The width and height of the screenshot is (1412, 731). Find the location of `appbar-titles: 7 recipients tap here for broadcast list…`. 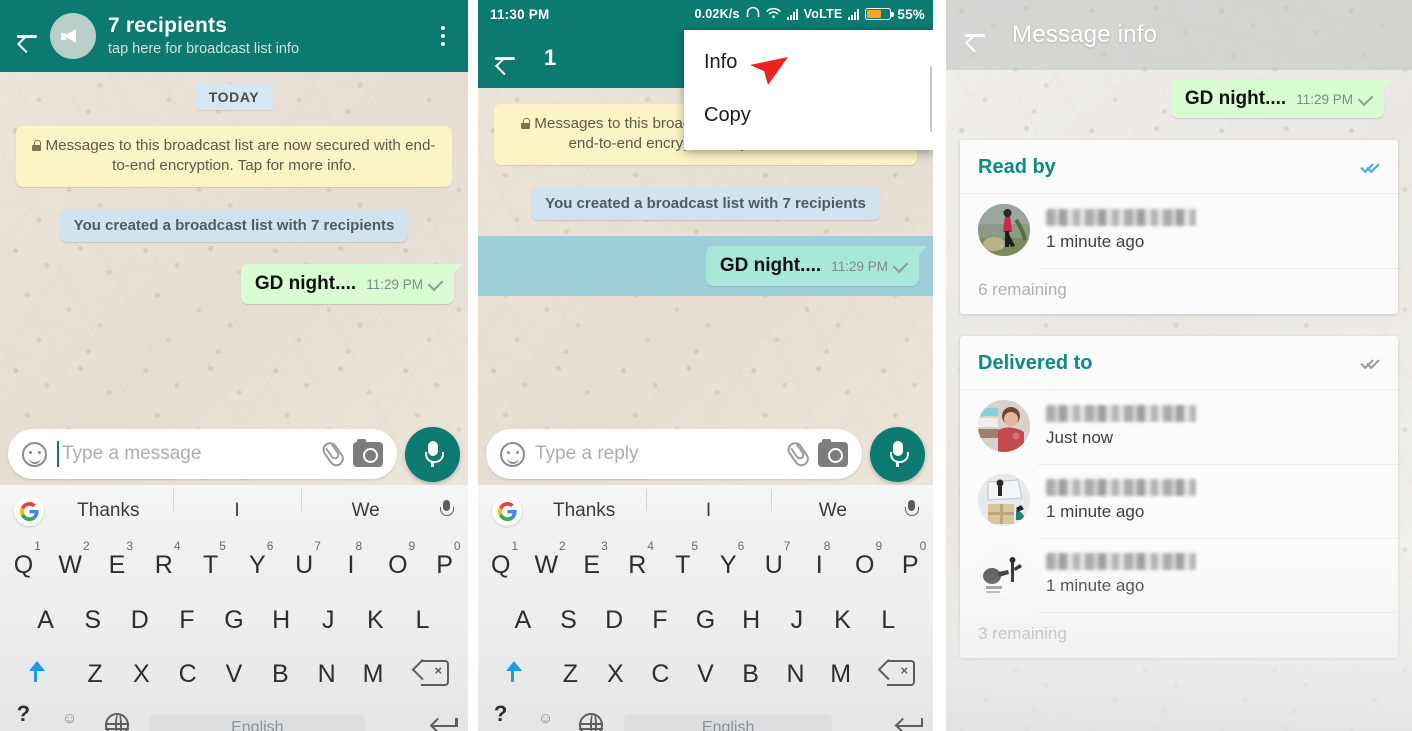

appbar-titles: 7 recipients tap here for broadcast list… is located at coordinates (203, 36).